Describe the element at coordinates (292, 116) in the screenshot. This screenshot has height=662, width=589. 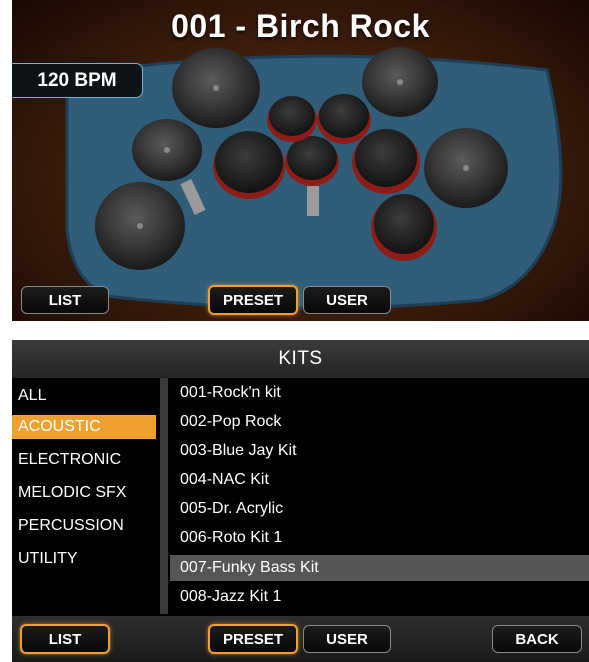
I see `tom-1-icon` at that location.